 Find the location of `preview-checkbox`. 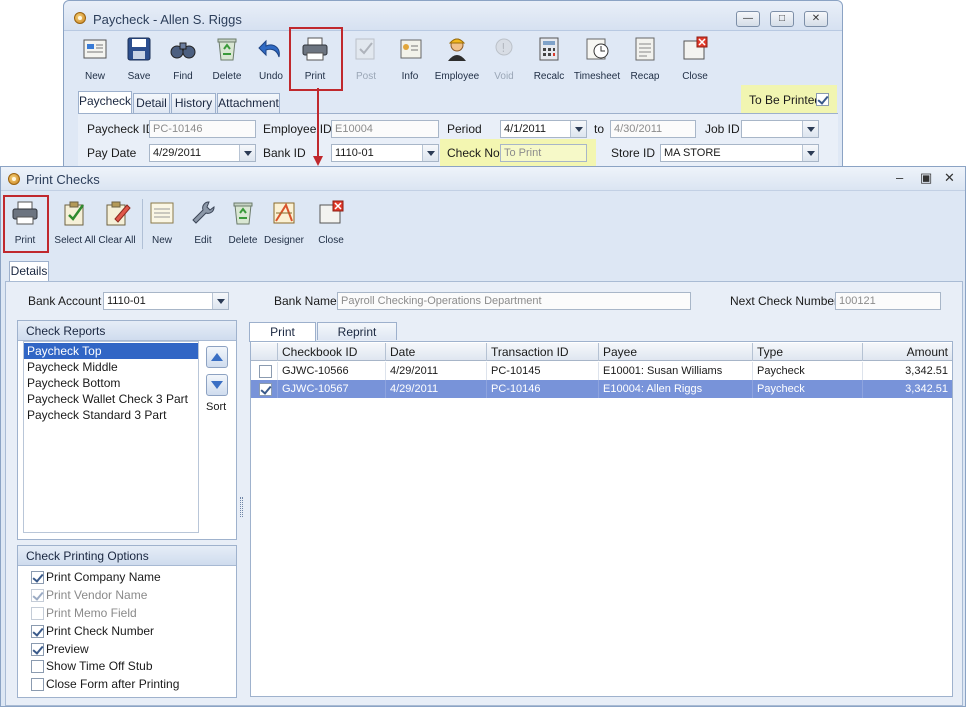

preview-checkbox is located at coordinates (37, 649).